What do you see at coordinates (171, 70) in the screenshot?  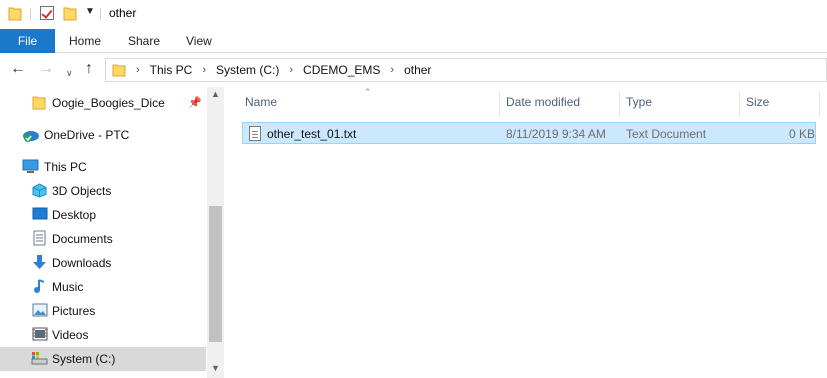 I see `breadcrumb-this-pc: This PC` at bounding box center [171, 70].